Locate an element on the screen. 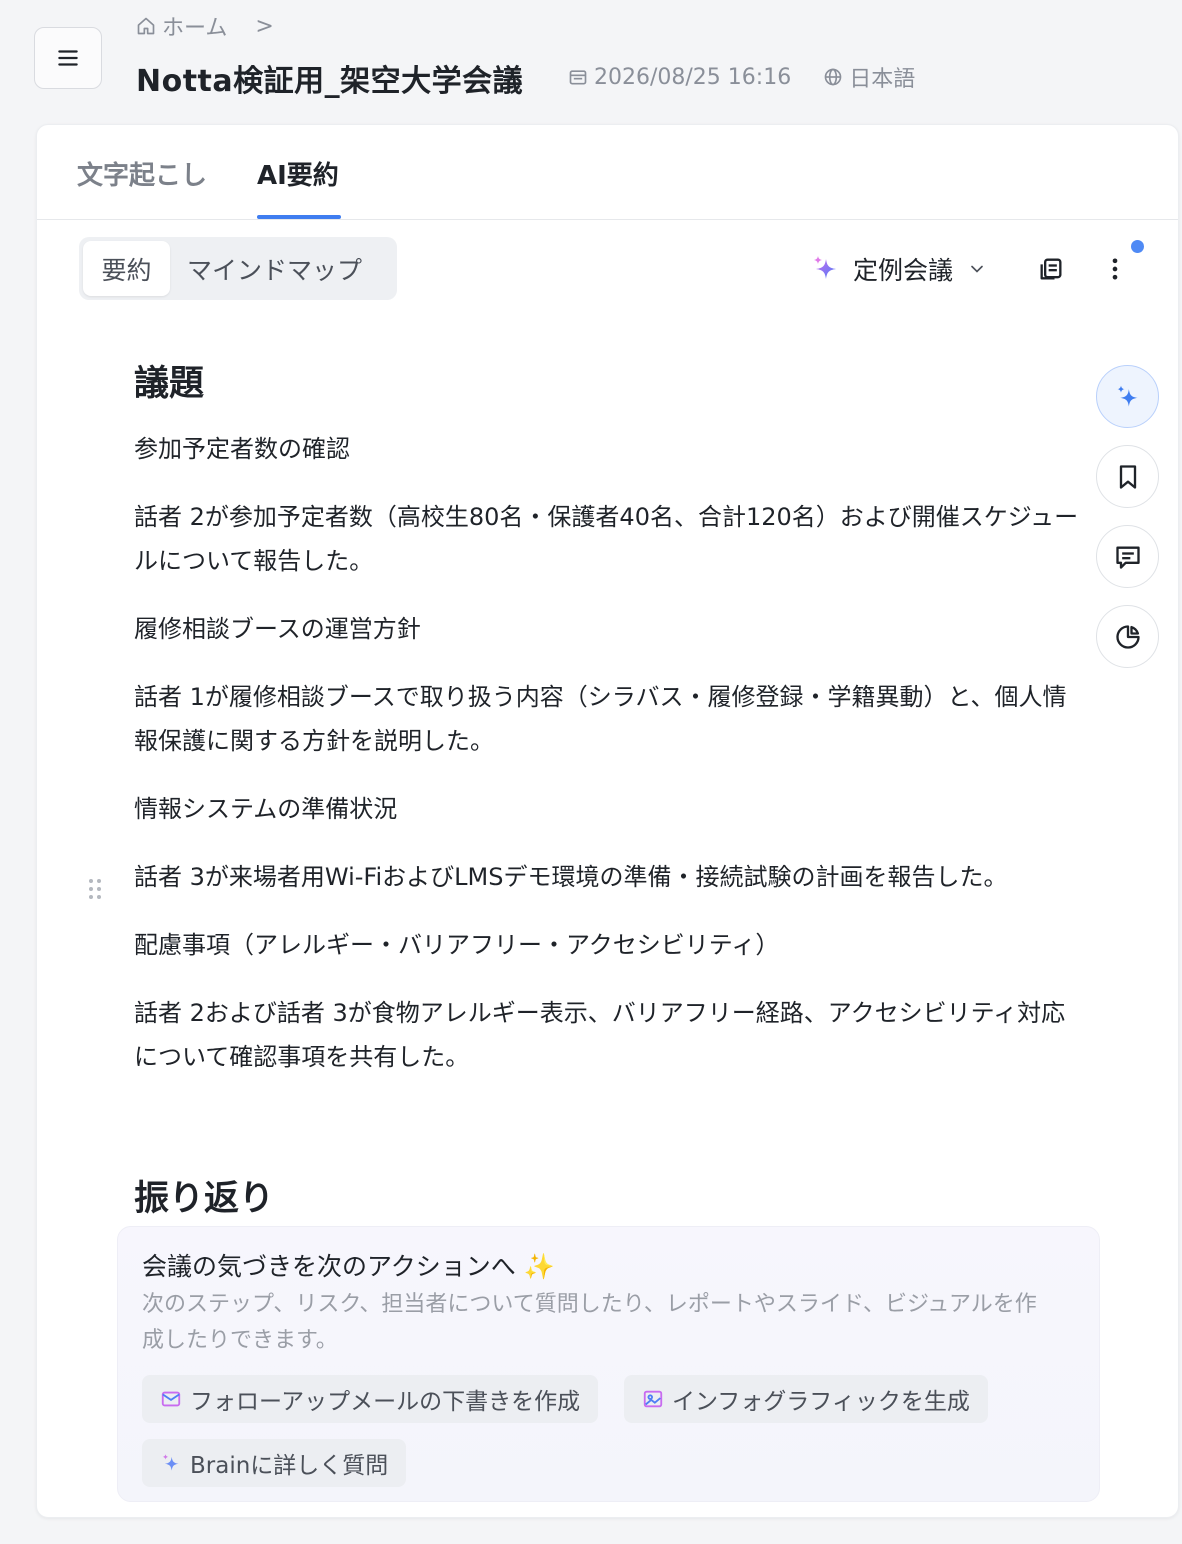 This screenshot has height=1544, width=1182. tab-transcript: 文字起こし is located at coordinates (142, 173).